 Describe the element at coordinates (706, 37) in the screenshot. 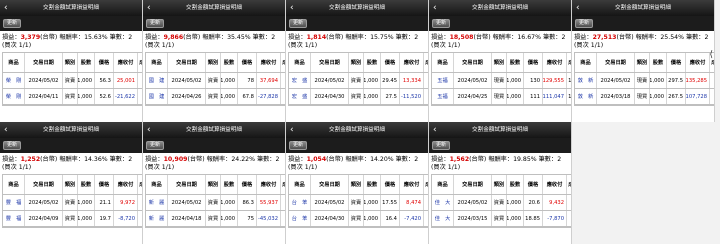

I see `count-value: 2` at that location.